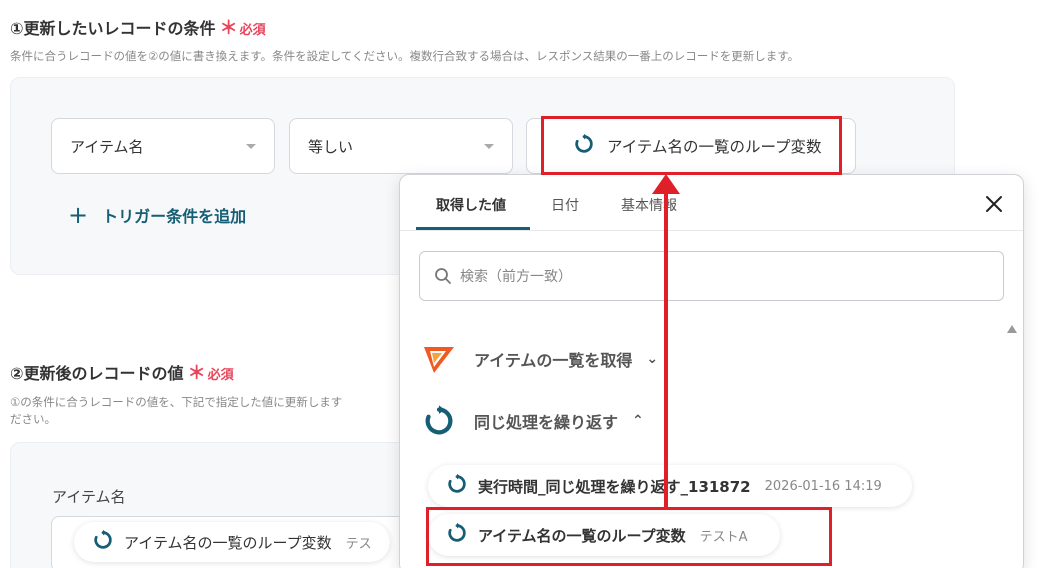 Image resolution: width=1045 pixels, height=568 pixels. What do you see at coordinates (565, 205) in the screenshot?
I see `tab-date: 日付` at bounding box center [565, 205].